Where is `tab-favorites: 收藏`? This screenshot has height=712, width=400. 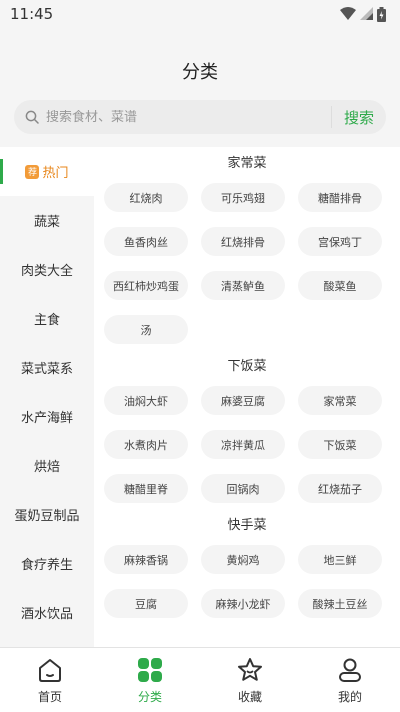
tab-favorites: 收藏 is located at coordinates (250, 680).